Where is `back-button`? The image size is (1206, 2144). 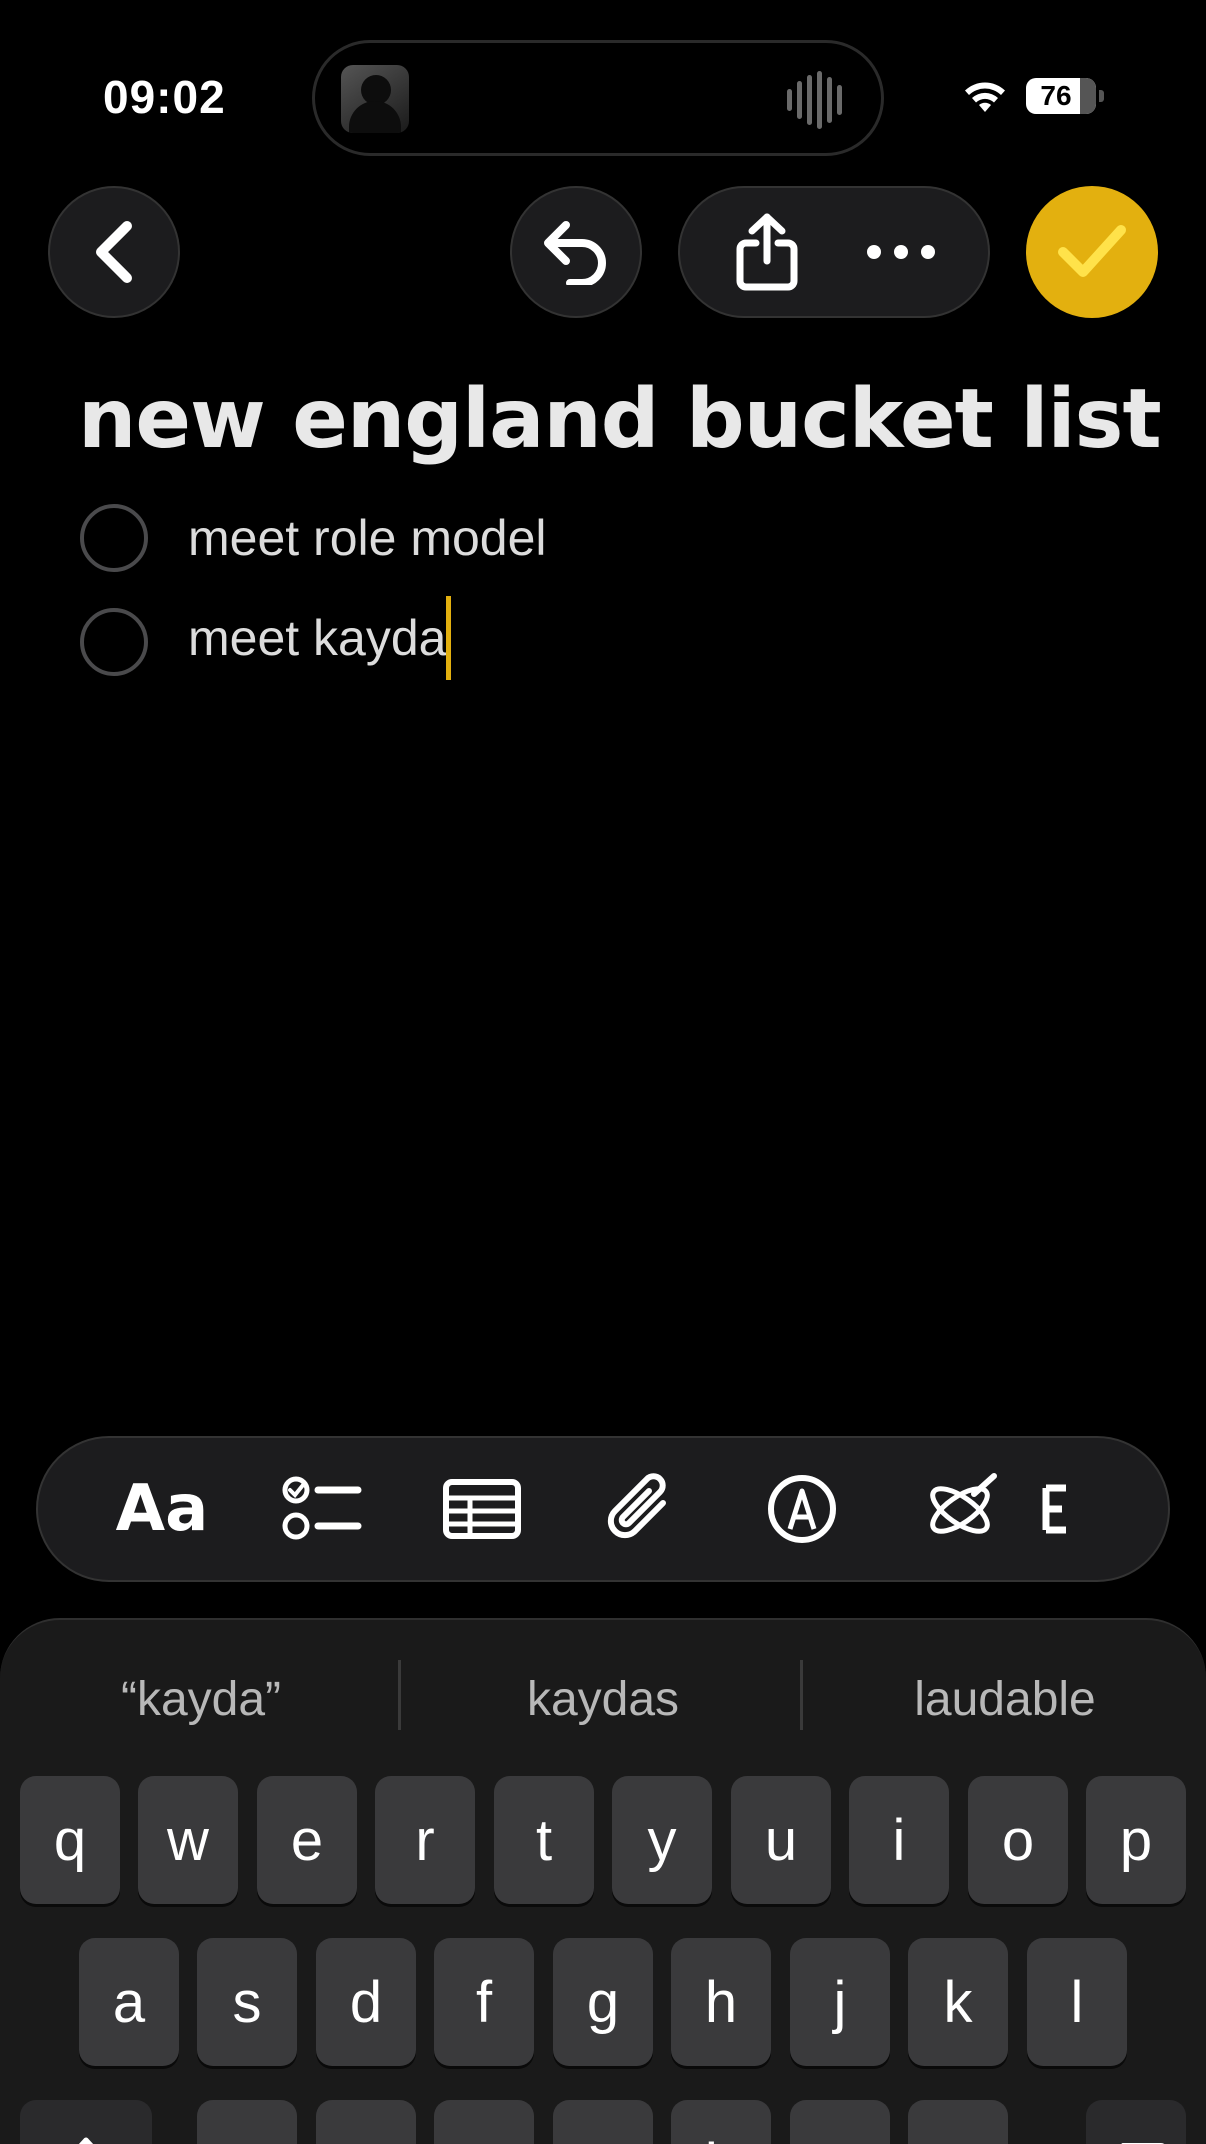 back-button is located at coordinates (114, 252).